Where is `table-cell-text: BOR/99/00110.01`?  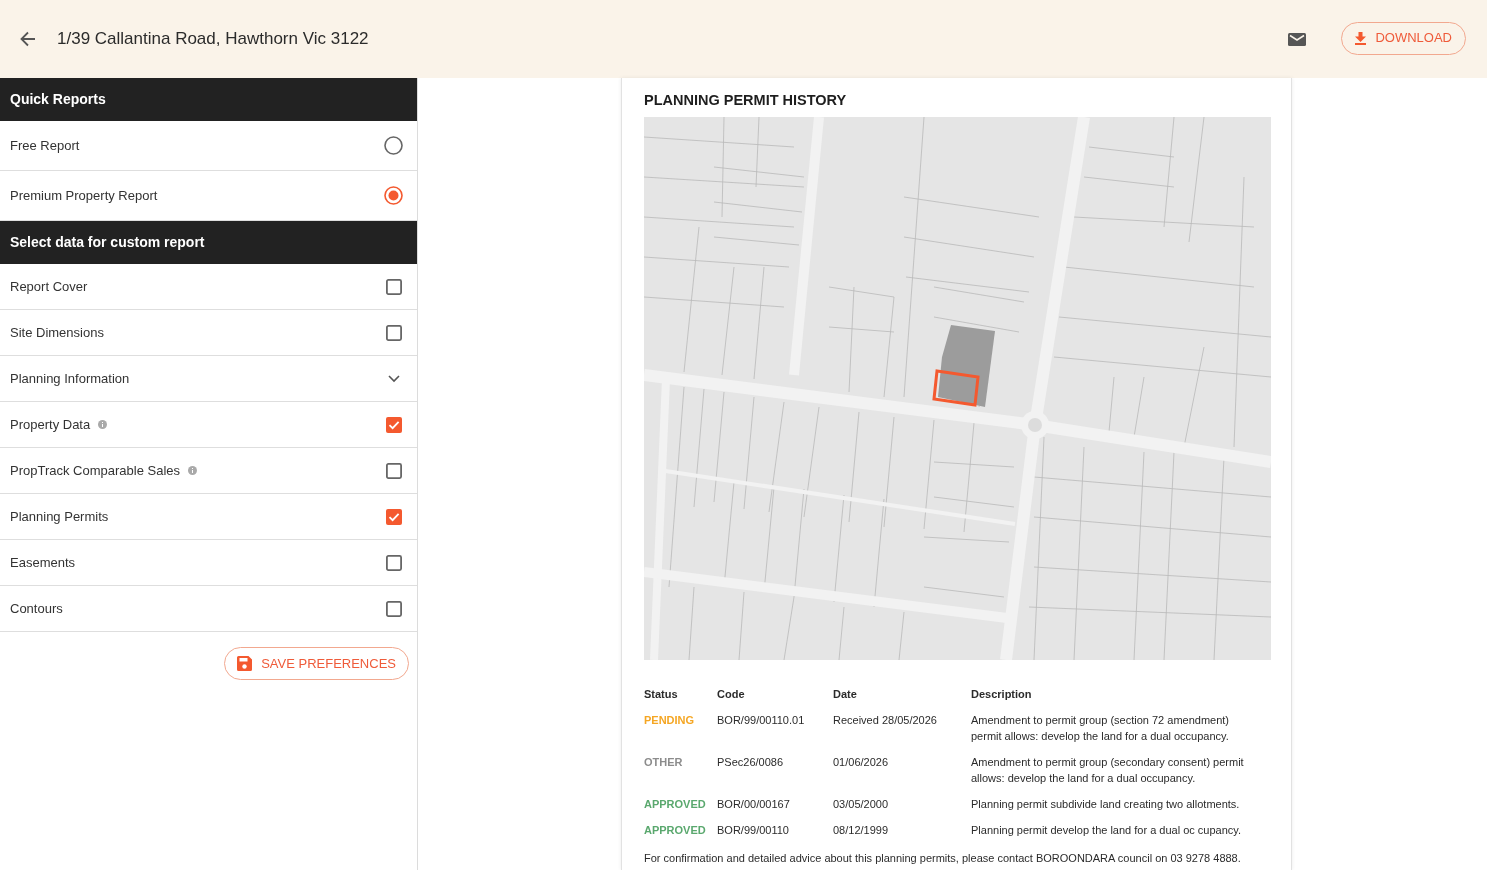 table-cell-text: BOR/99/00110.01 is located at coordinates (761, 720).